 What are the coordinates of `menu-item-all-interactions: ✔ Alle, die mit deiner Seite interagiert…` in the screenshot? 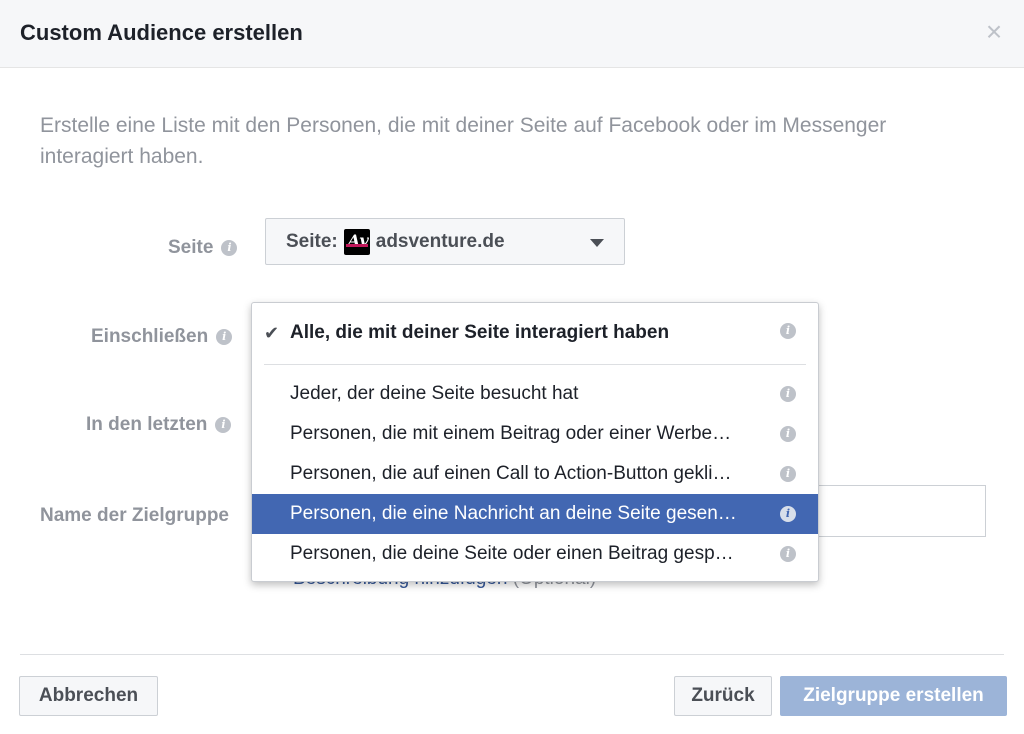 It's located at (535, 333).